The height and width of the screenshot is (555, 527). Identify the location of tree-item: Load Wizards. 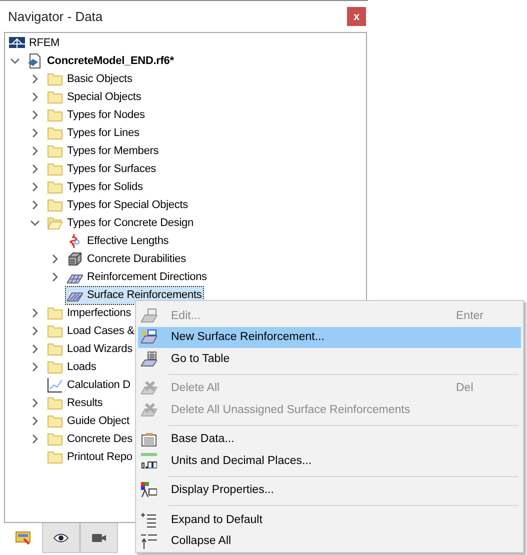
(89, 349).